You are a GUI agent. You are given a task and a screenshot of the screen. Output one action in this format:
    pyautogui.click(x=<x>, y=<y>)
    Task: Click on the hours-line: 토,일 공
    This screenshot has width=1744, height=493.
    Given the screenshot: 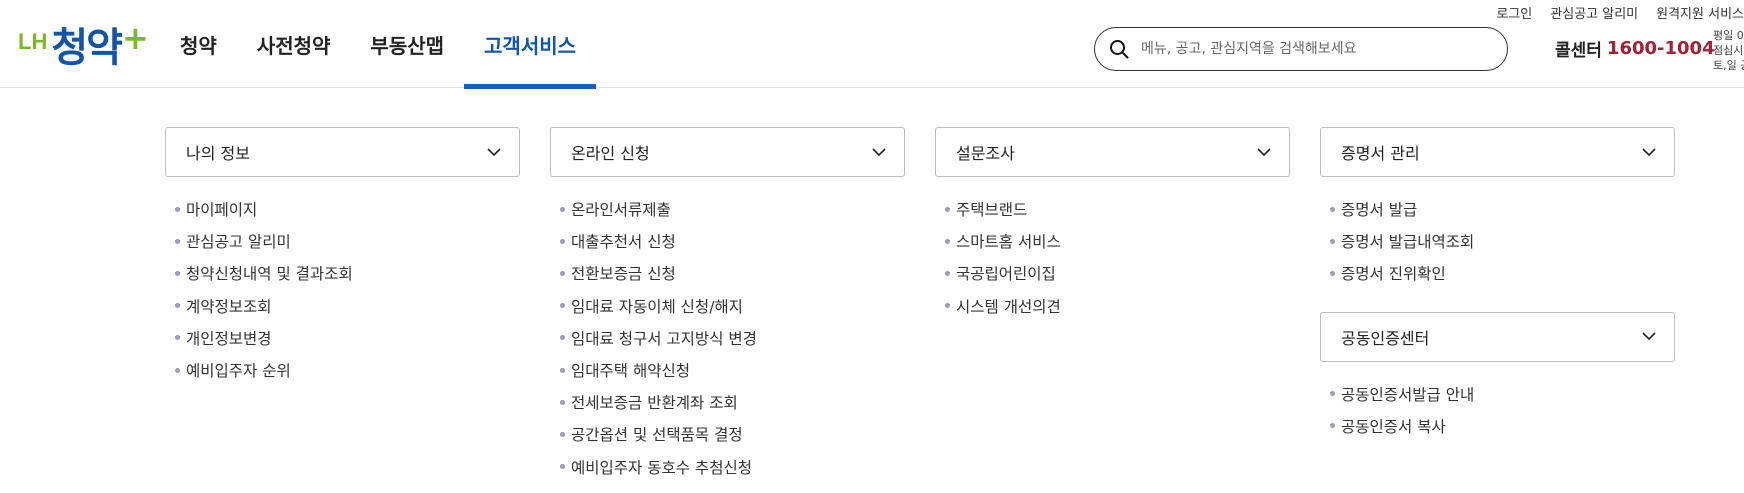 What is the action you would take?
    pyautogui.click(x=1728, y=65)
    